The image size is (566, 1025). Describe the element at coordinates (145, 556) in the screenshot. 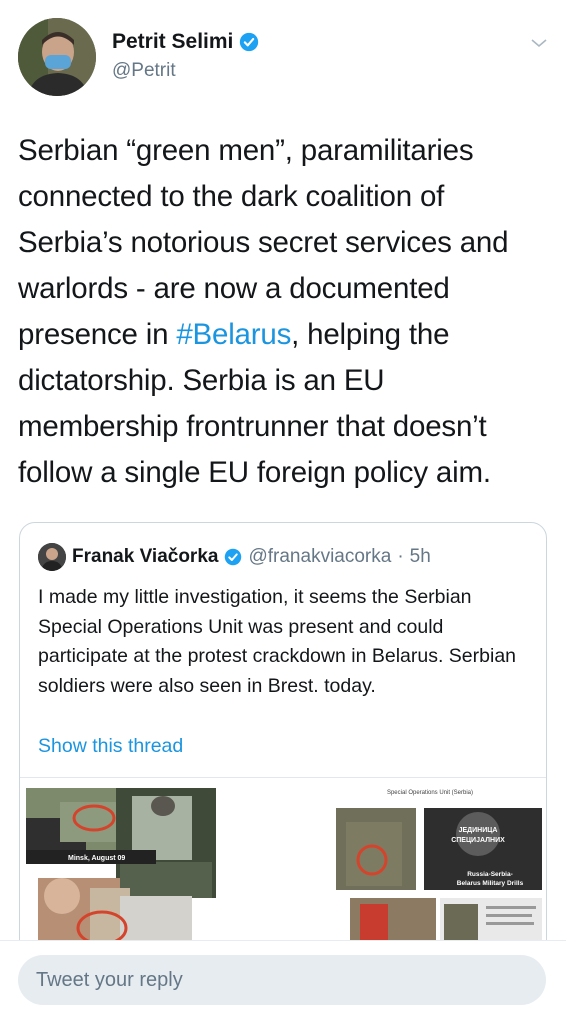

I see `quoted-author-name: Franak Viačorka` at that location.